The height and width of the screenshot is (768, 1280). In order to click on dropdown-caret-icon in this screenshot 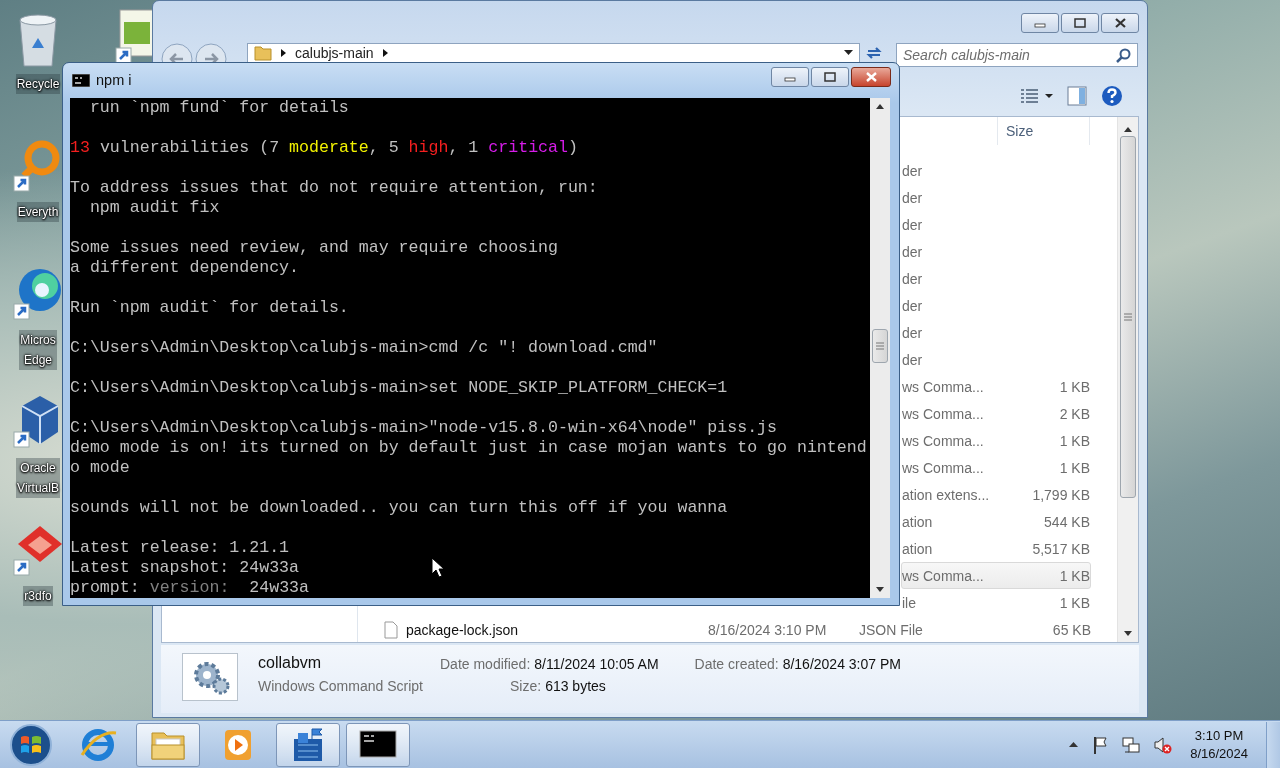, I will do `click(848, 53)`.